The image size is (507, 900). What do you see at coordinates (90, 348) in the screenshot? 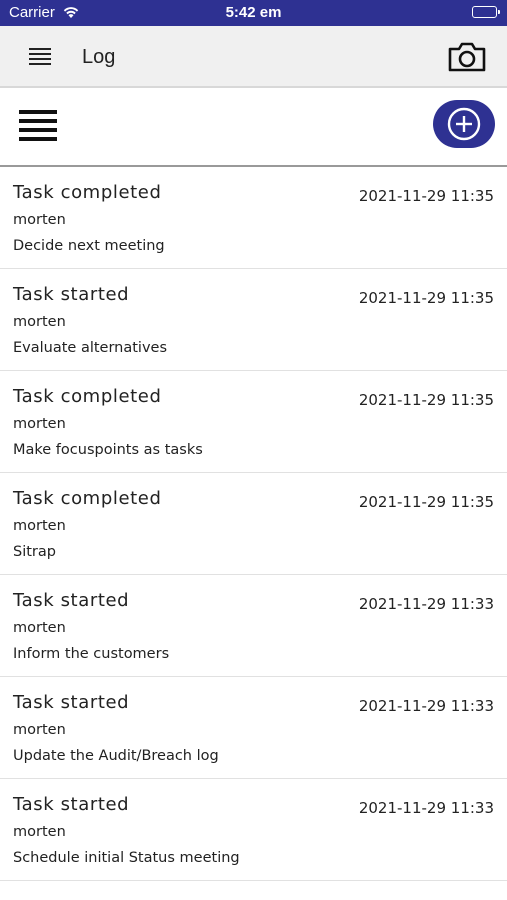
I see `task-name: Evaluate alternatives` at bounding box center [90, 348].